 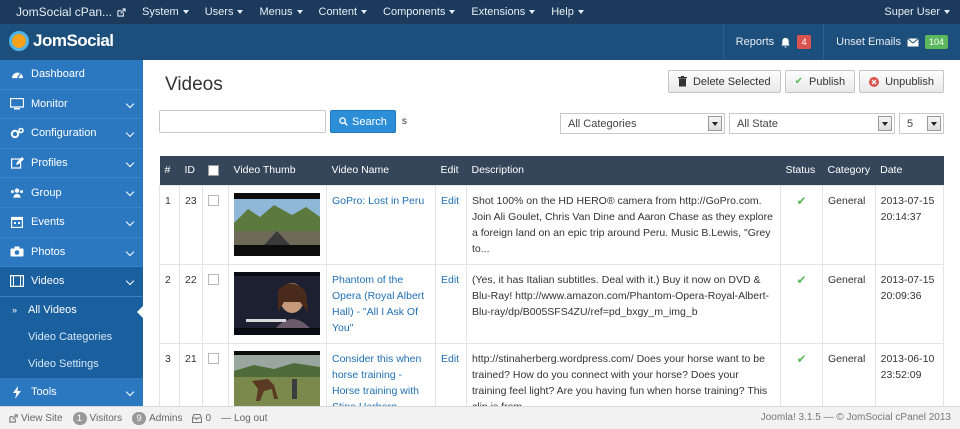 What do you see at coordinates (17, 163) in the screenshot?
I see `edit-icon` at bounding box center [17, 163].